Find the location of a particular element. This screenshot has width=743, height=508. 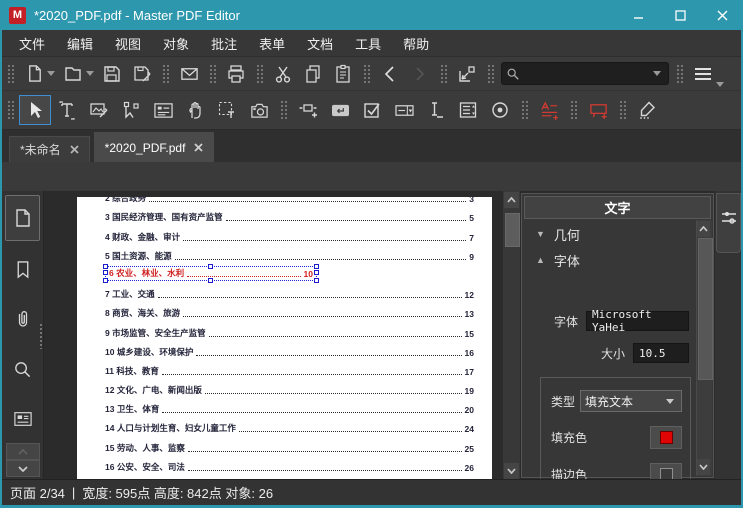

type-select: 填充文本 is located at coordinates (631, 401).